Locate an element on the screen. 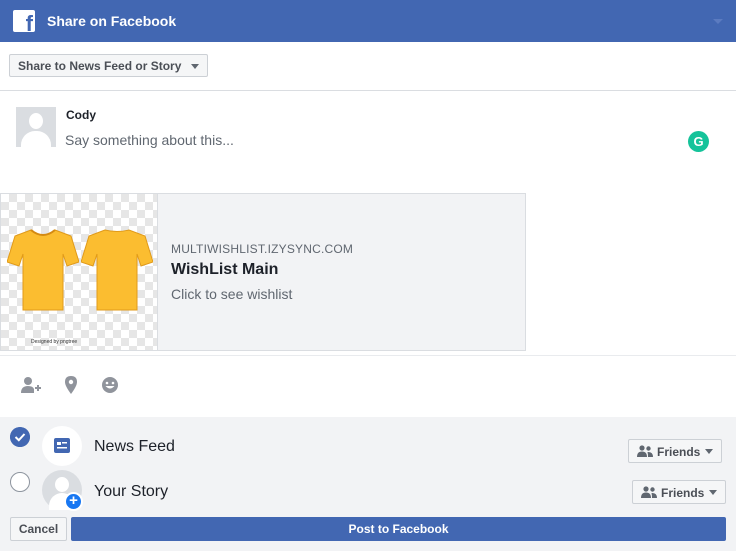 Image resolution: width=736 pixels, height=551 pixels. user-name: Cody is located at coordinates (81, 115).